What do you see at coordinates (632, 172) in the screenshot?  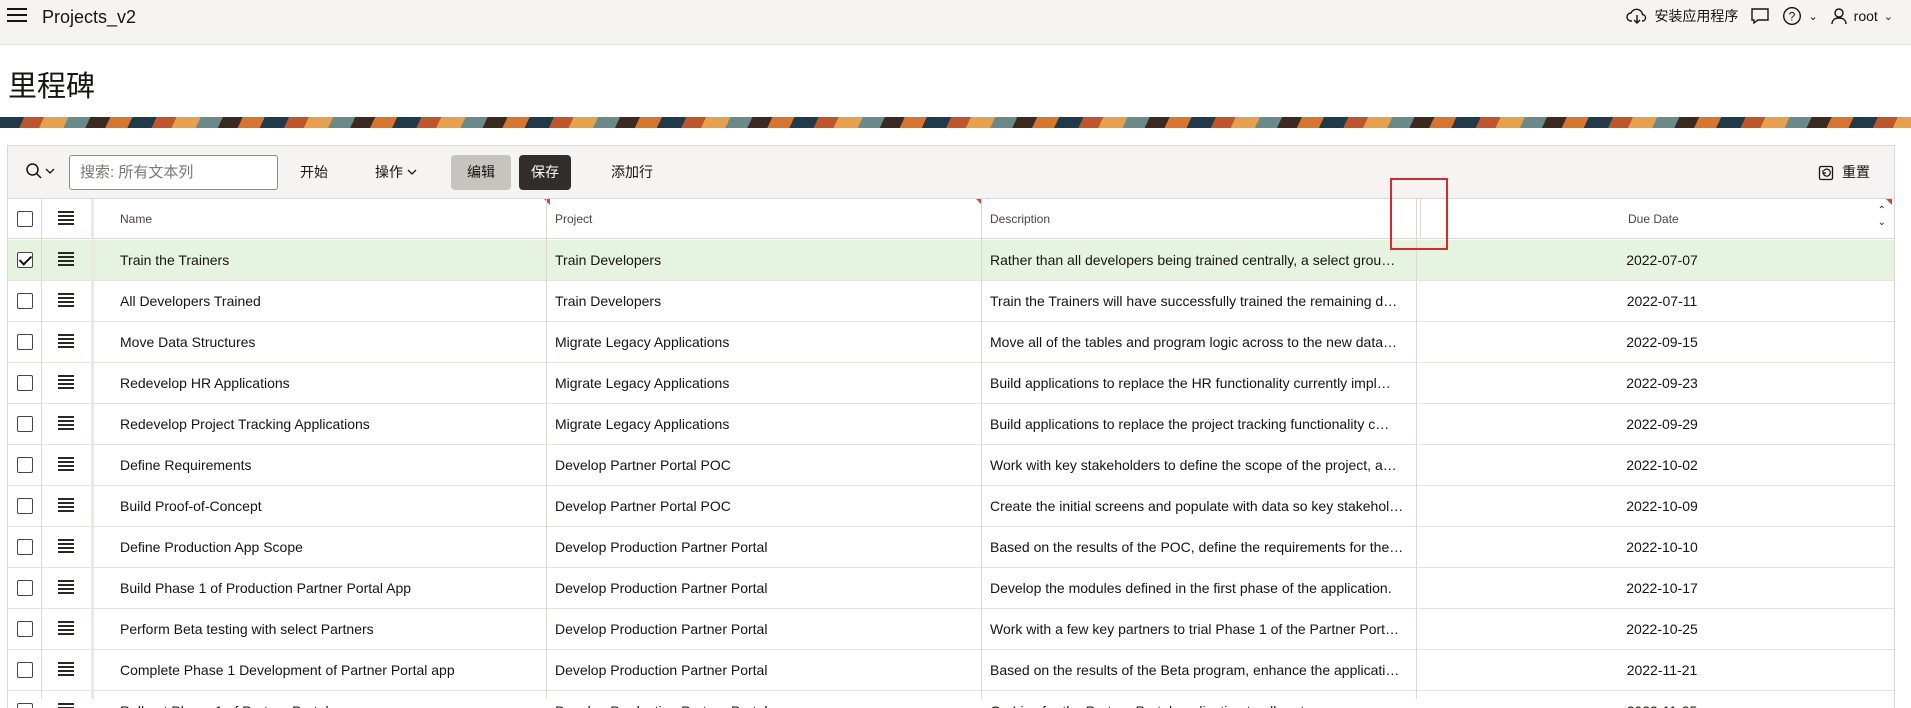 I see `add-row-button: 添加行` at bounding box center [632, 172].